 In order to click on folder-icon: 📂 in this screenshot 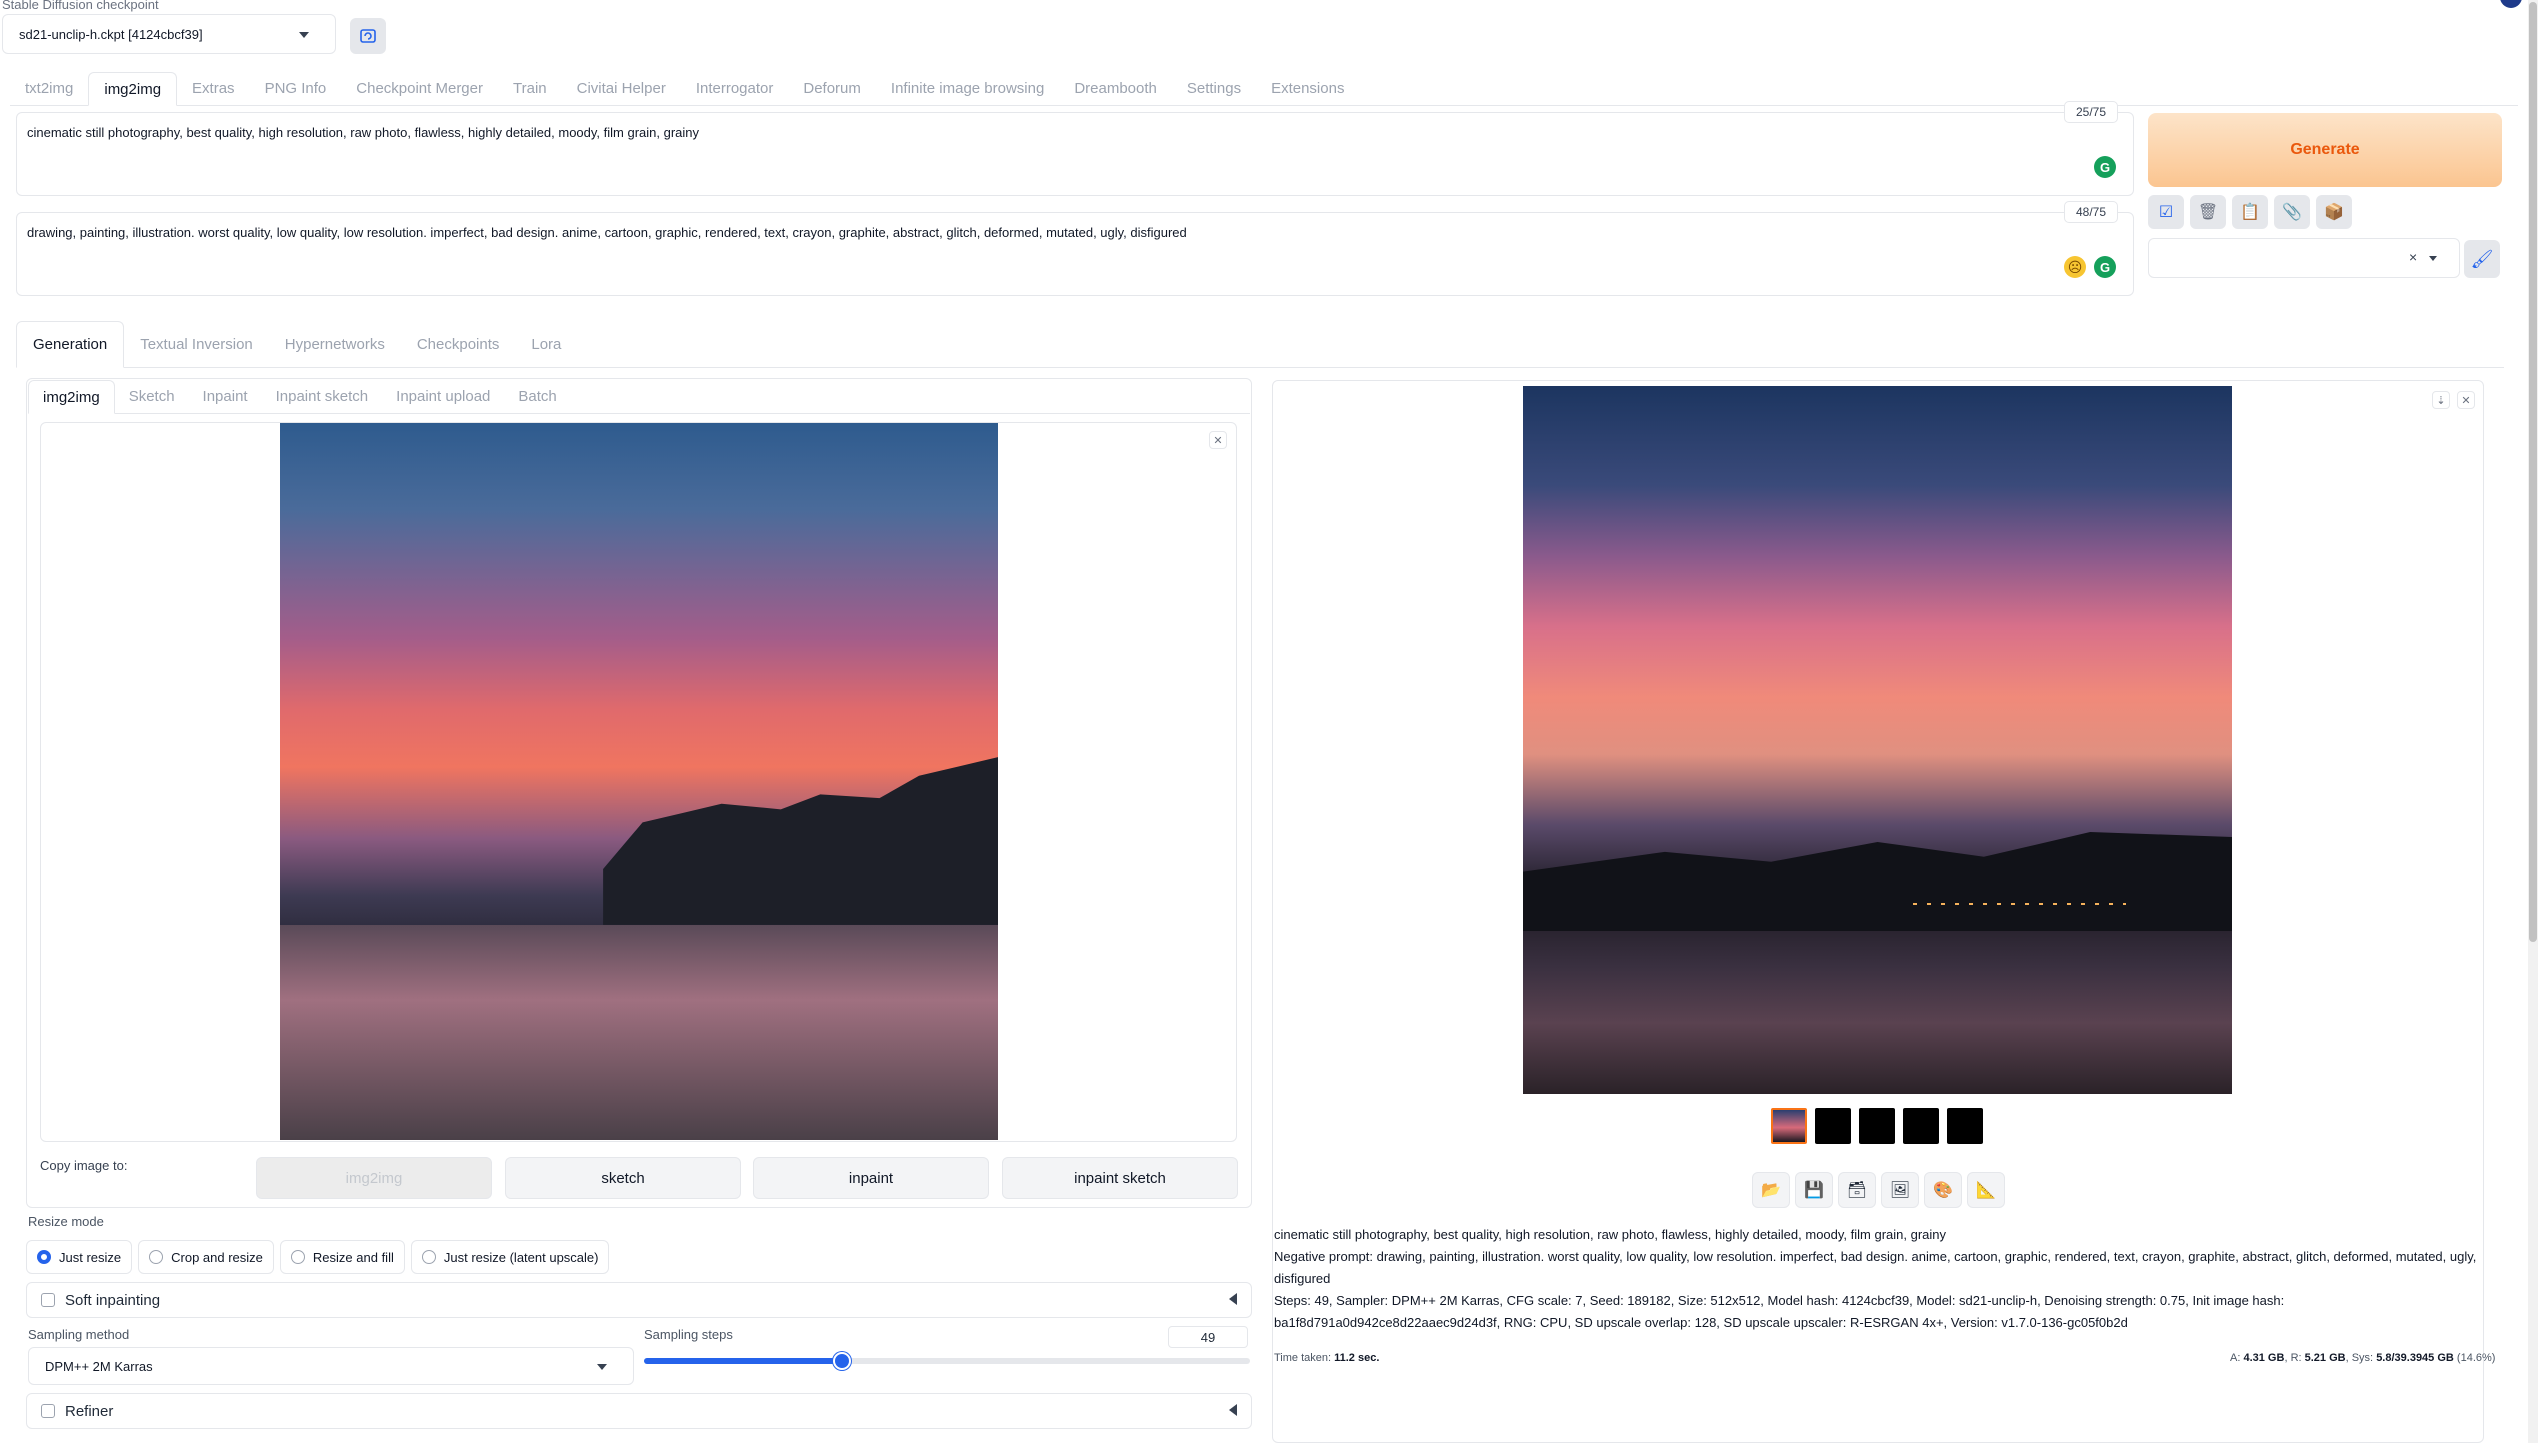, I will do `click(1771, 1190)`.